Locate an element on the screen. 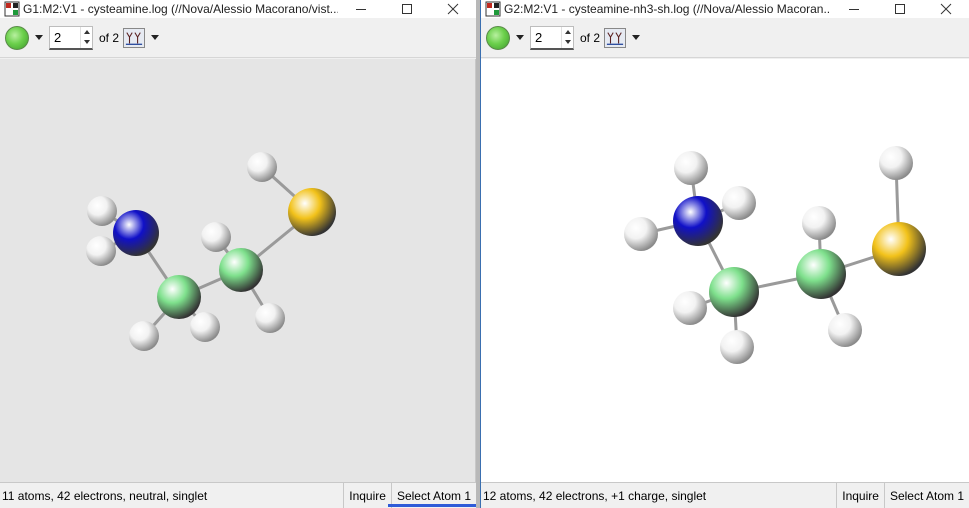 This screenshot has height=508, width=969. molecule-info: 11 atoms, 42 electrons, neutral, singlet is located at coordinates (105, 495).